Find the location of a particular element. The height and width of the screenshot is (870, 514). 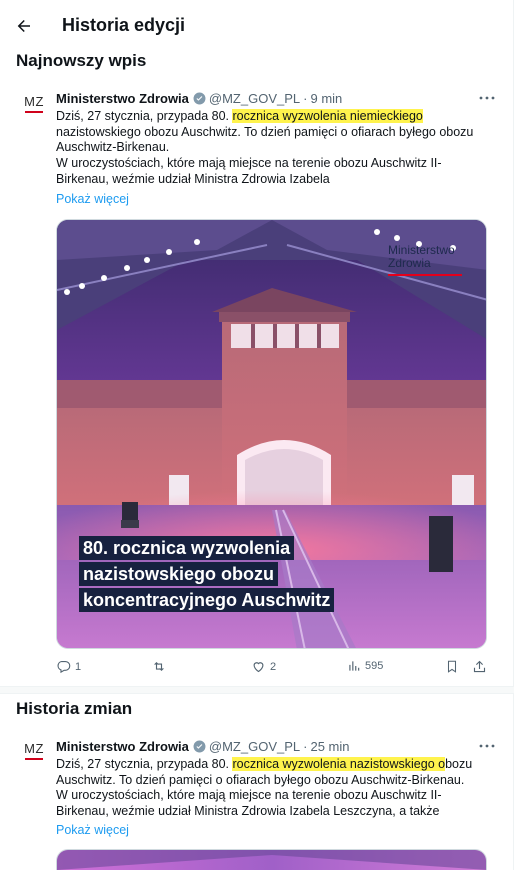

tweet-header: Ministerstwo Zdrowia @MZ_GOV_PL · 9 min is located at coordinates (199, 98).